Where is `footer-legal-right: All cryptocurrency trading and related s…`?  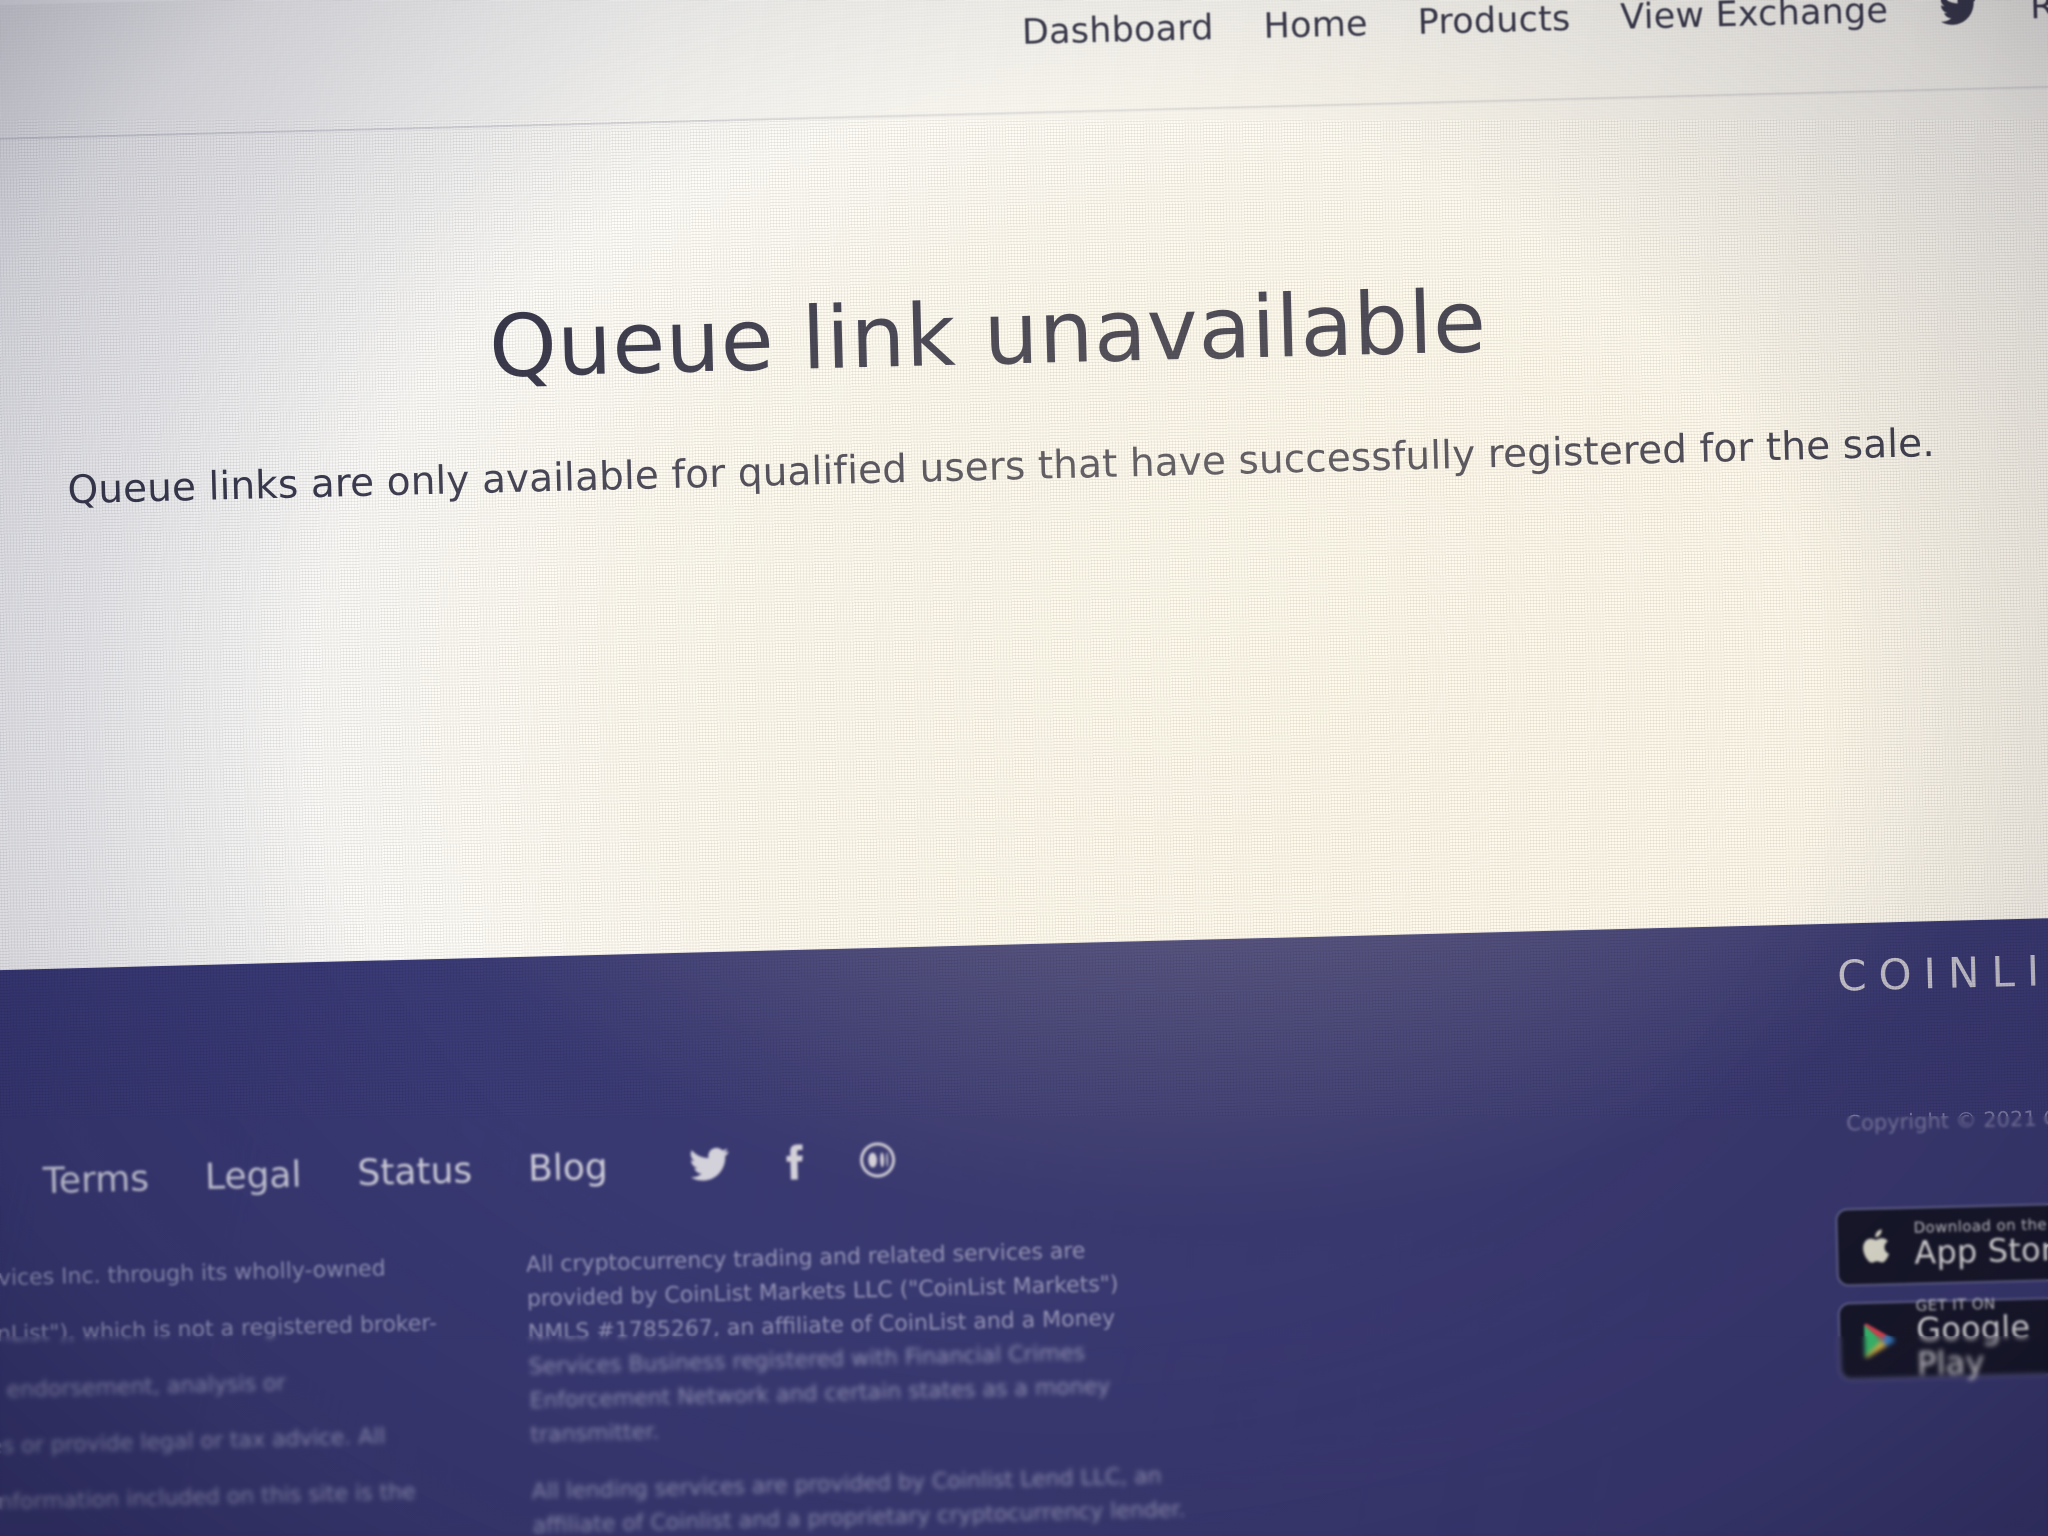
footer-legal-right: All cryptocurrency trading and related s… is located at coordinates (860, 1384).